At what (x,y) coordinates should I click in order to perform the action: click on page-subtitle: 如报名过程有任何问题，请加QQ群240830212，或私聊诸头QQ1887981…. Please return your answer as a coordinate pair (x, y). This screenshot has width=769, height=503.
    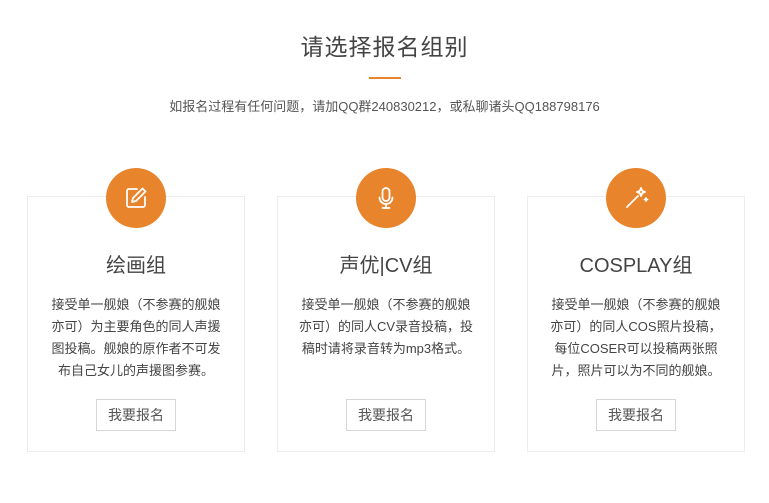
    Looking at the image, I should click on (384, 106).